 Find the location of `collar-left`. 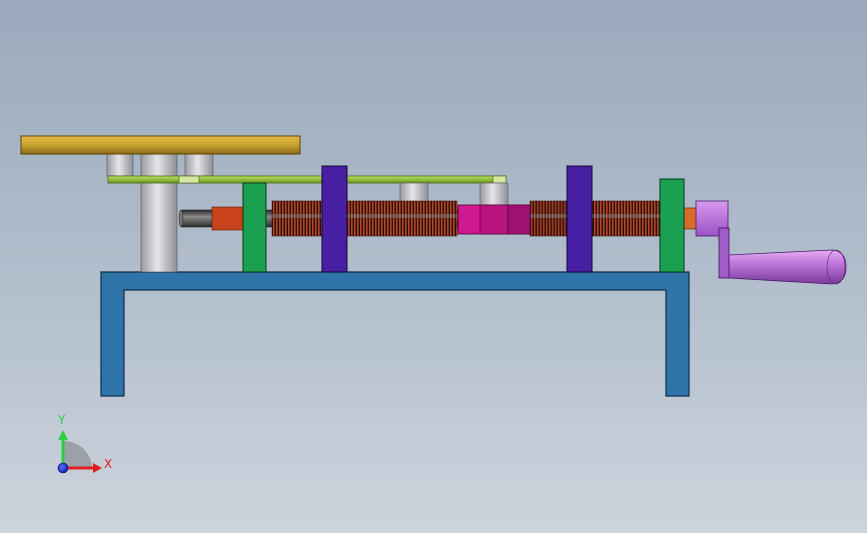

collar-left is located at coordinates (228, 218).